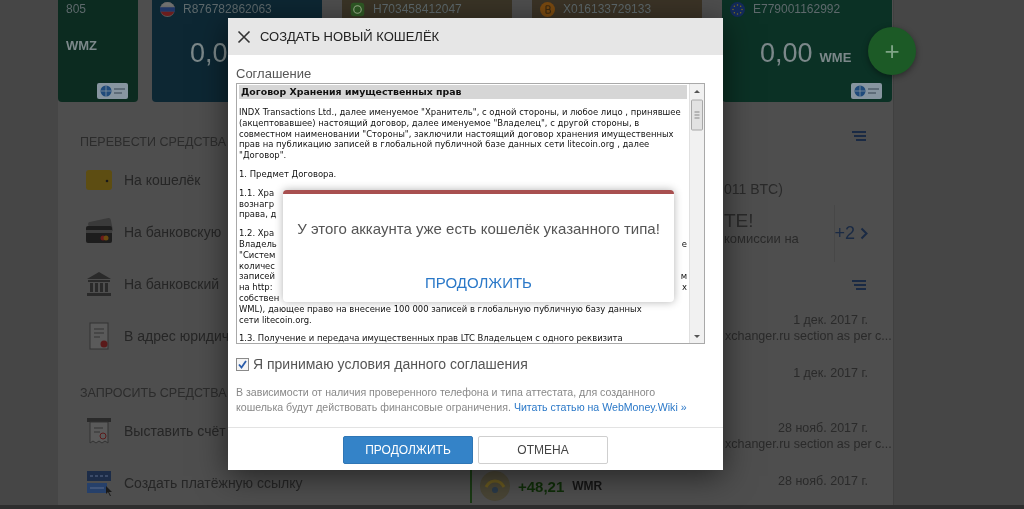 Image resolution: width=1024 pixels, height=509 pixels. What do you see at coordinates (259, 298) in the screenshot?
I see `agreement-text-fragment: собствен` at bounding box center [259, 298].